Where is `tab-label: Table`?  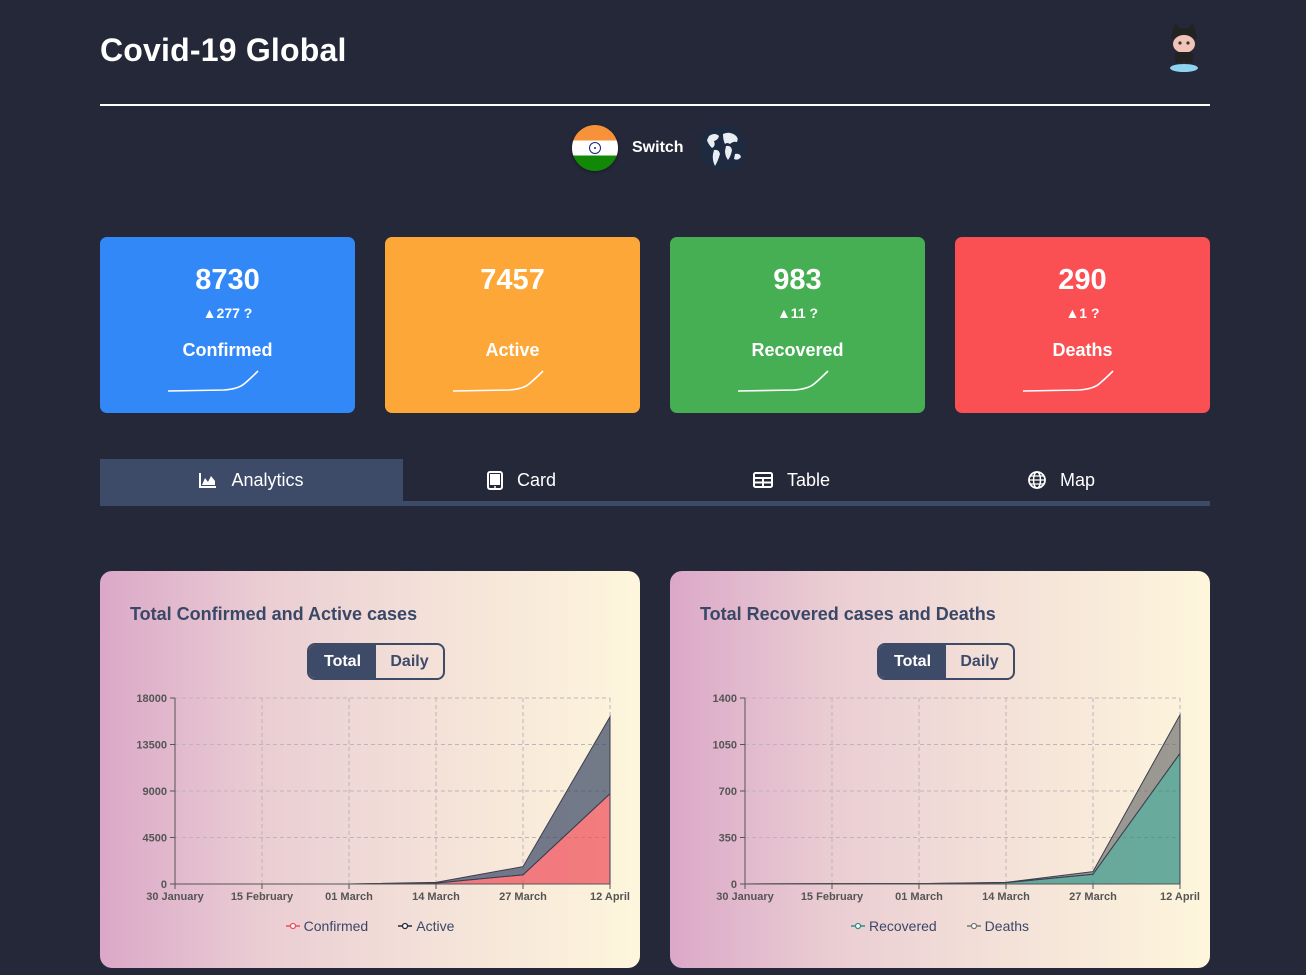 tab-label: Table is located at coordinates (808, 479).